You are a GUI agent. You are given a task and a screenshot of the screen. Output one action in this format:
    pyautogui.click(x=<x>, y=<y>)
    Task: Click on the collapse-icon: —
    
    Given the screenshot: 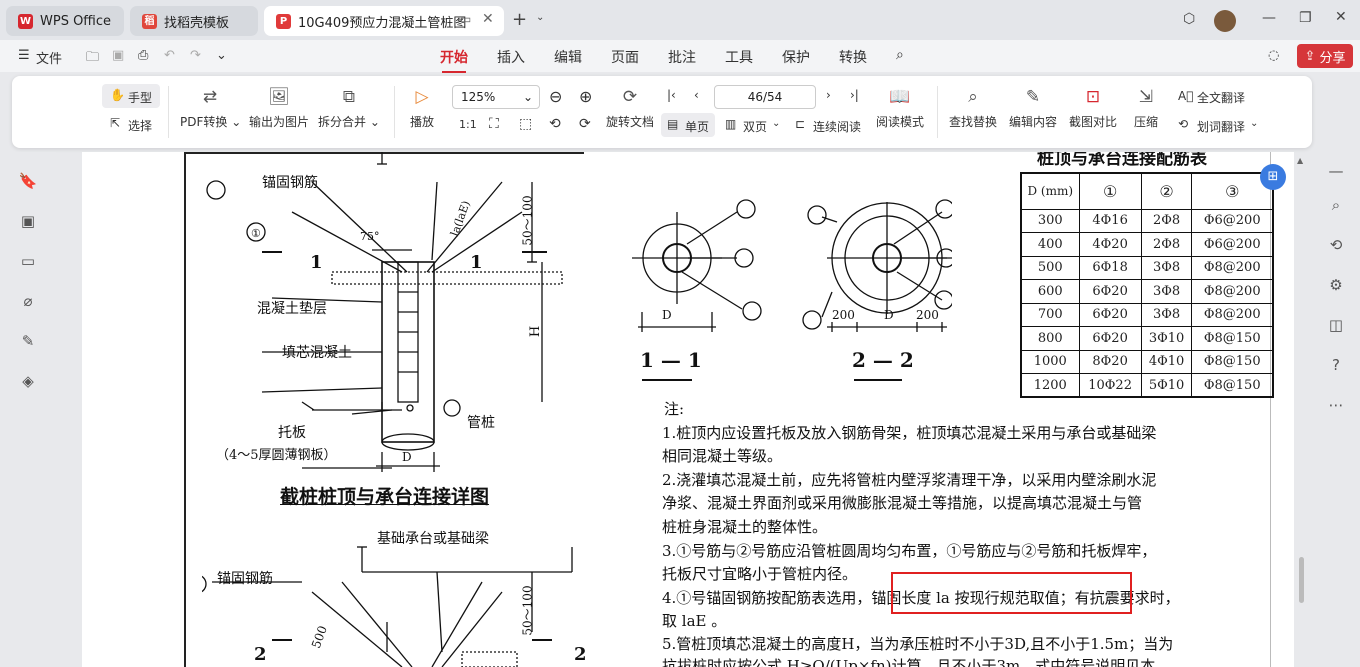 What is the action you would take?
    pyautogui.click(x=1336, y=172)
    